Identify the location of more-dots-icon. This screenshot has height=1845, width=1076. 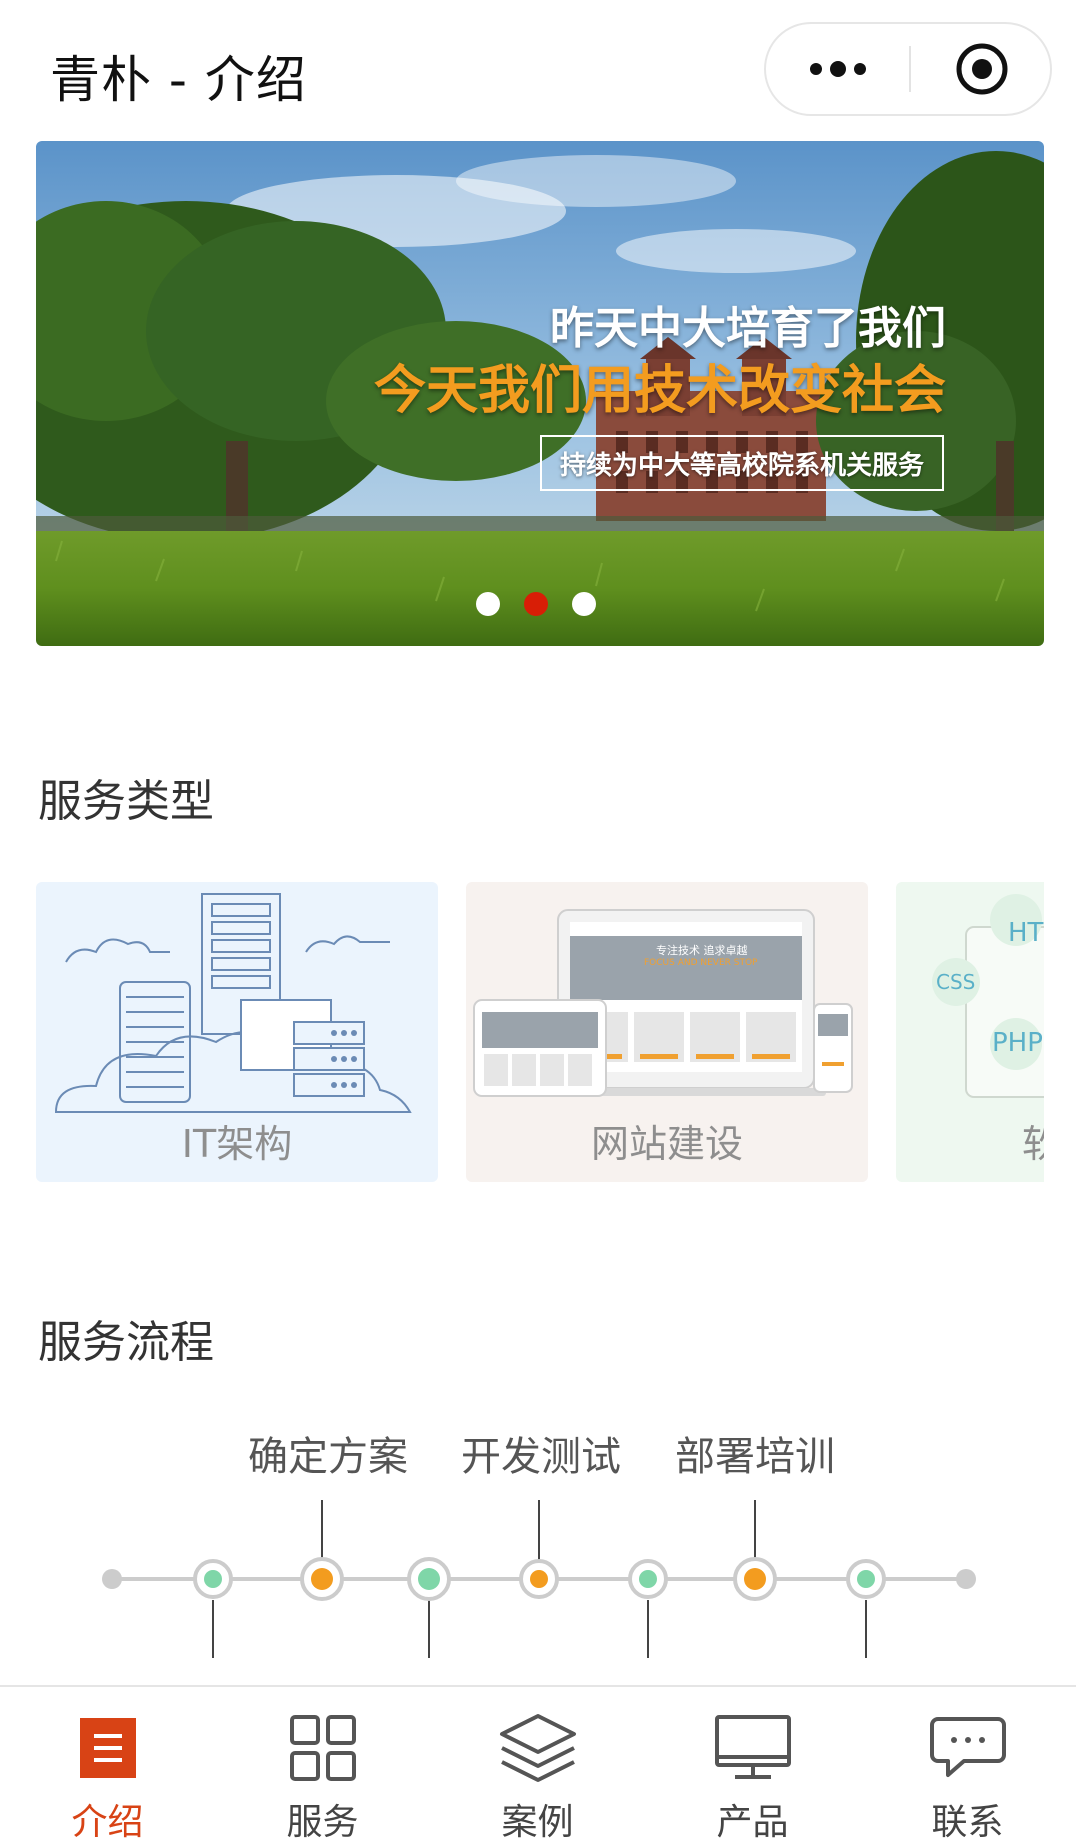
(838, 69).